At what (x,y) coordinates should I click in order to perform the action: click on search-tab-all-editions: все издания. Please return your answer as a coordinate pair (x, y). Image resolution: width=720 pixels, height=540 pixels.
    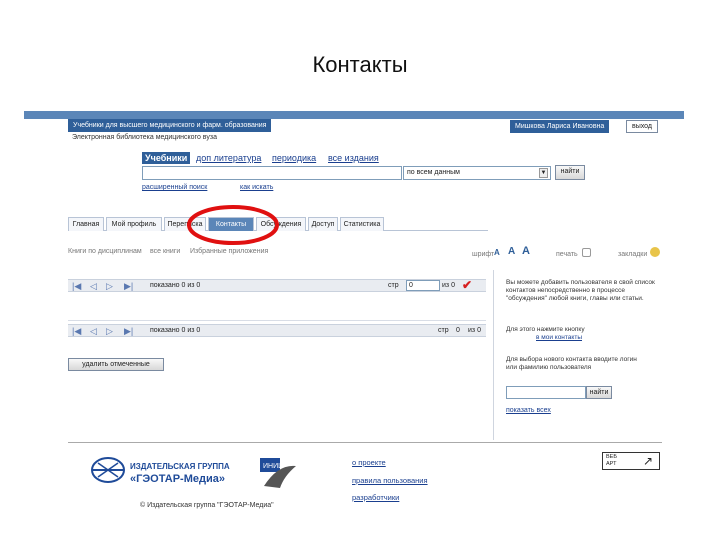
    Looking at the image, I should click on (353, 158).